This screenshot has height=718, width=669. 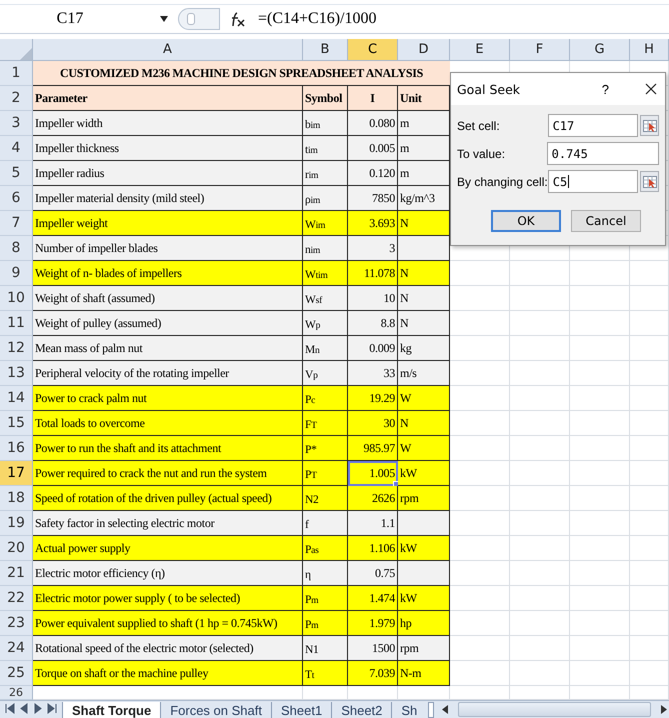 I want to click on row-header: 11, so click(x=16, y=323).